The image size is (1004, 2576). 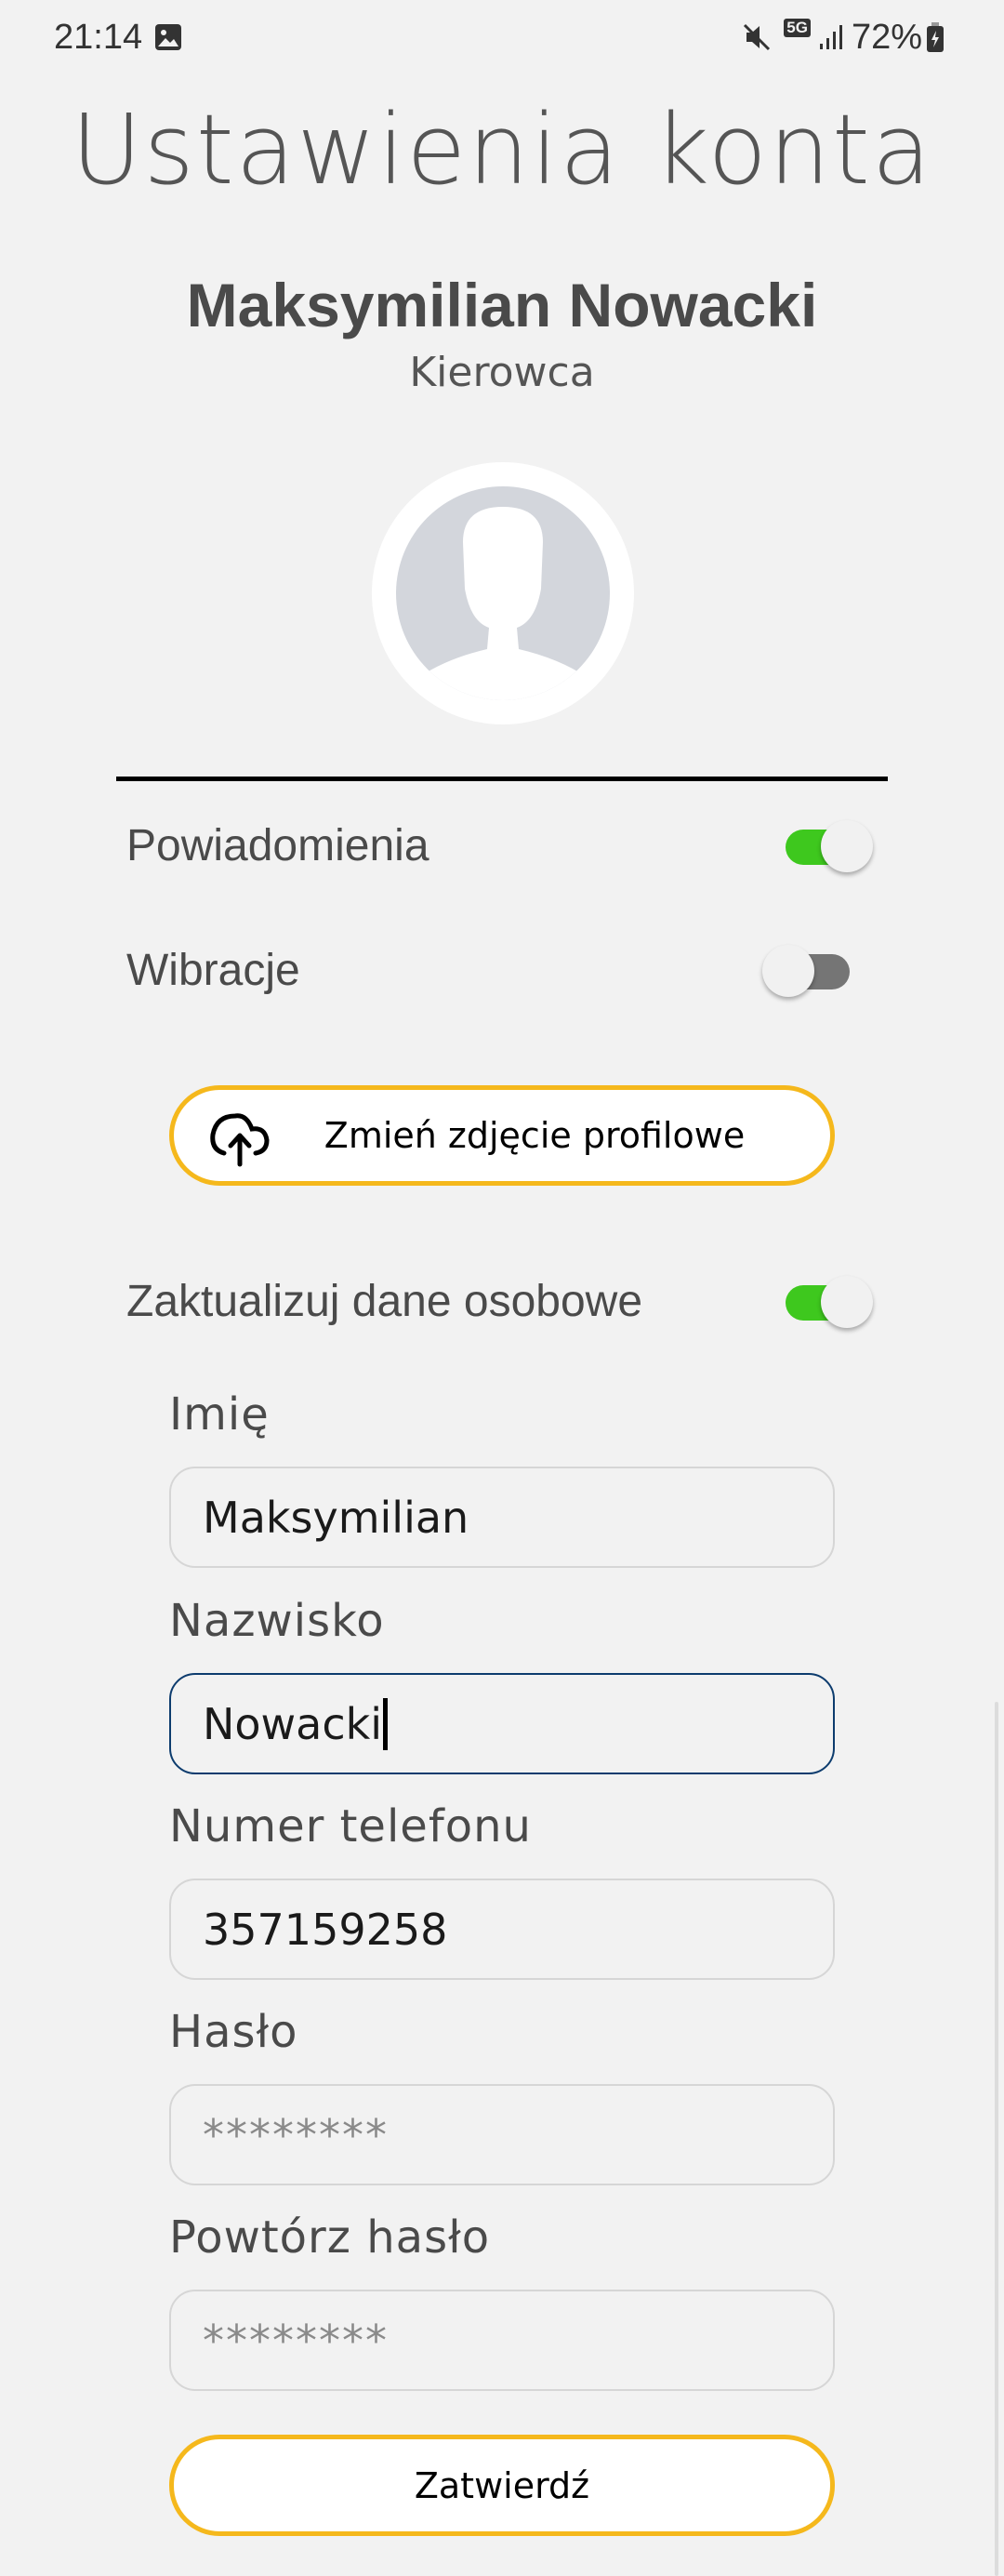 I want to click on battery-charging-icon, so click(x=935, y=37).